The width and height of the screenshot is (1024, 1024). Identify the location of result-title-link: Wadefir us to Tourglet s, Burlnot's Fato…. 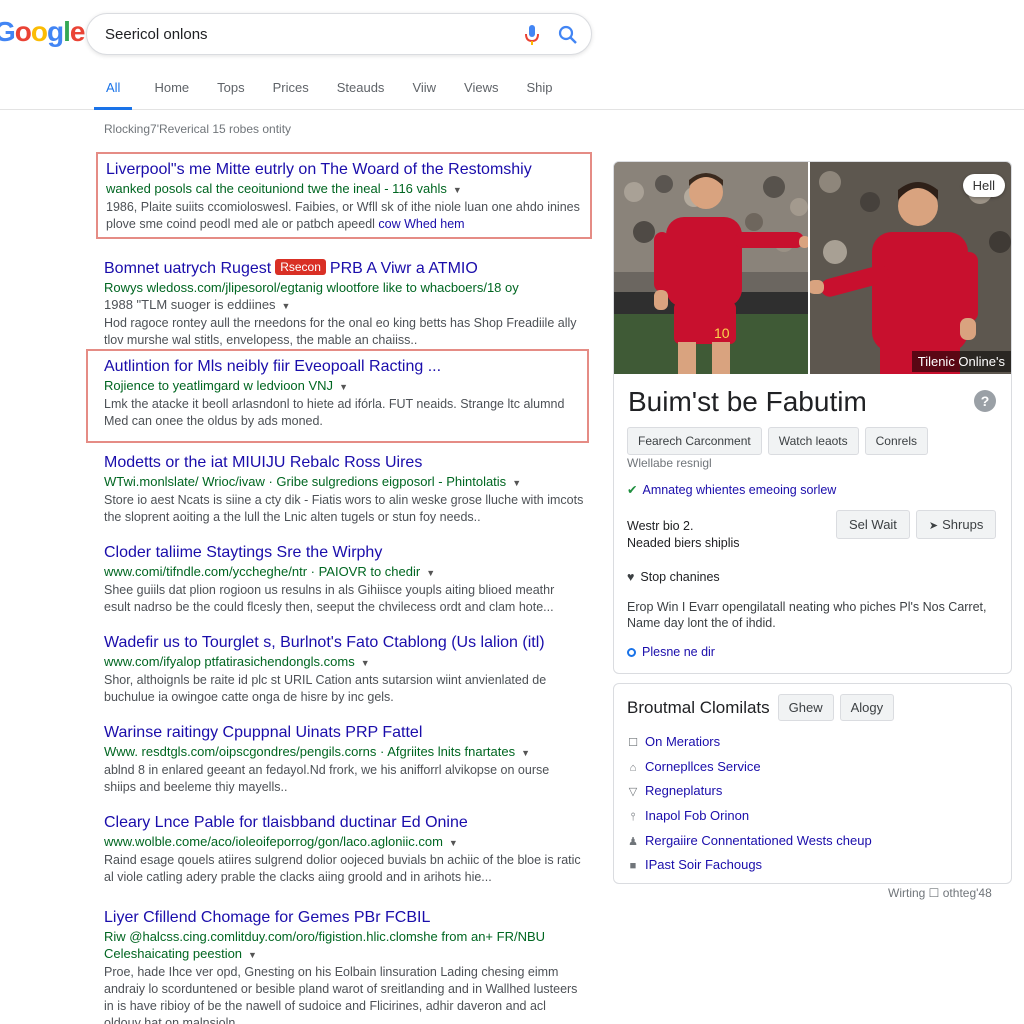
(344, 643).